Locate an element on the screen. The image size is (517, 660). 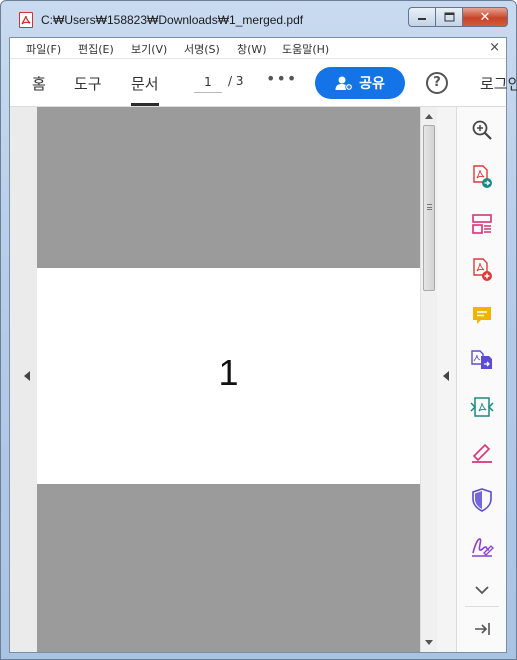
window-controls: ✕ is located at coordinates (458, 17).